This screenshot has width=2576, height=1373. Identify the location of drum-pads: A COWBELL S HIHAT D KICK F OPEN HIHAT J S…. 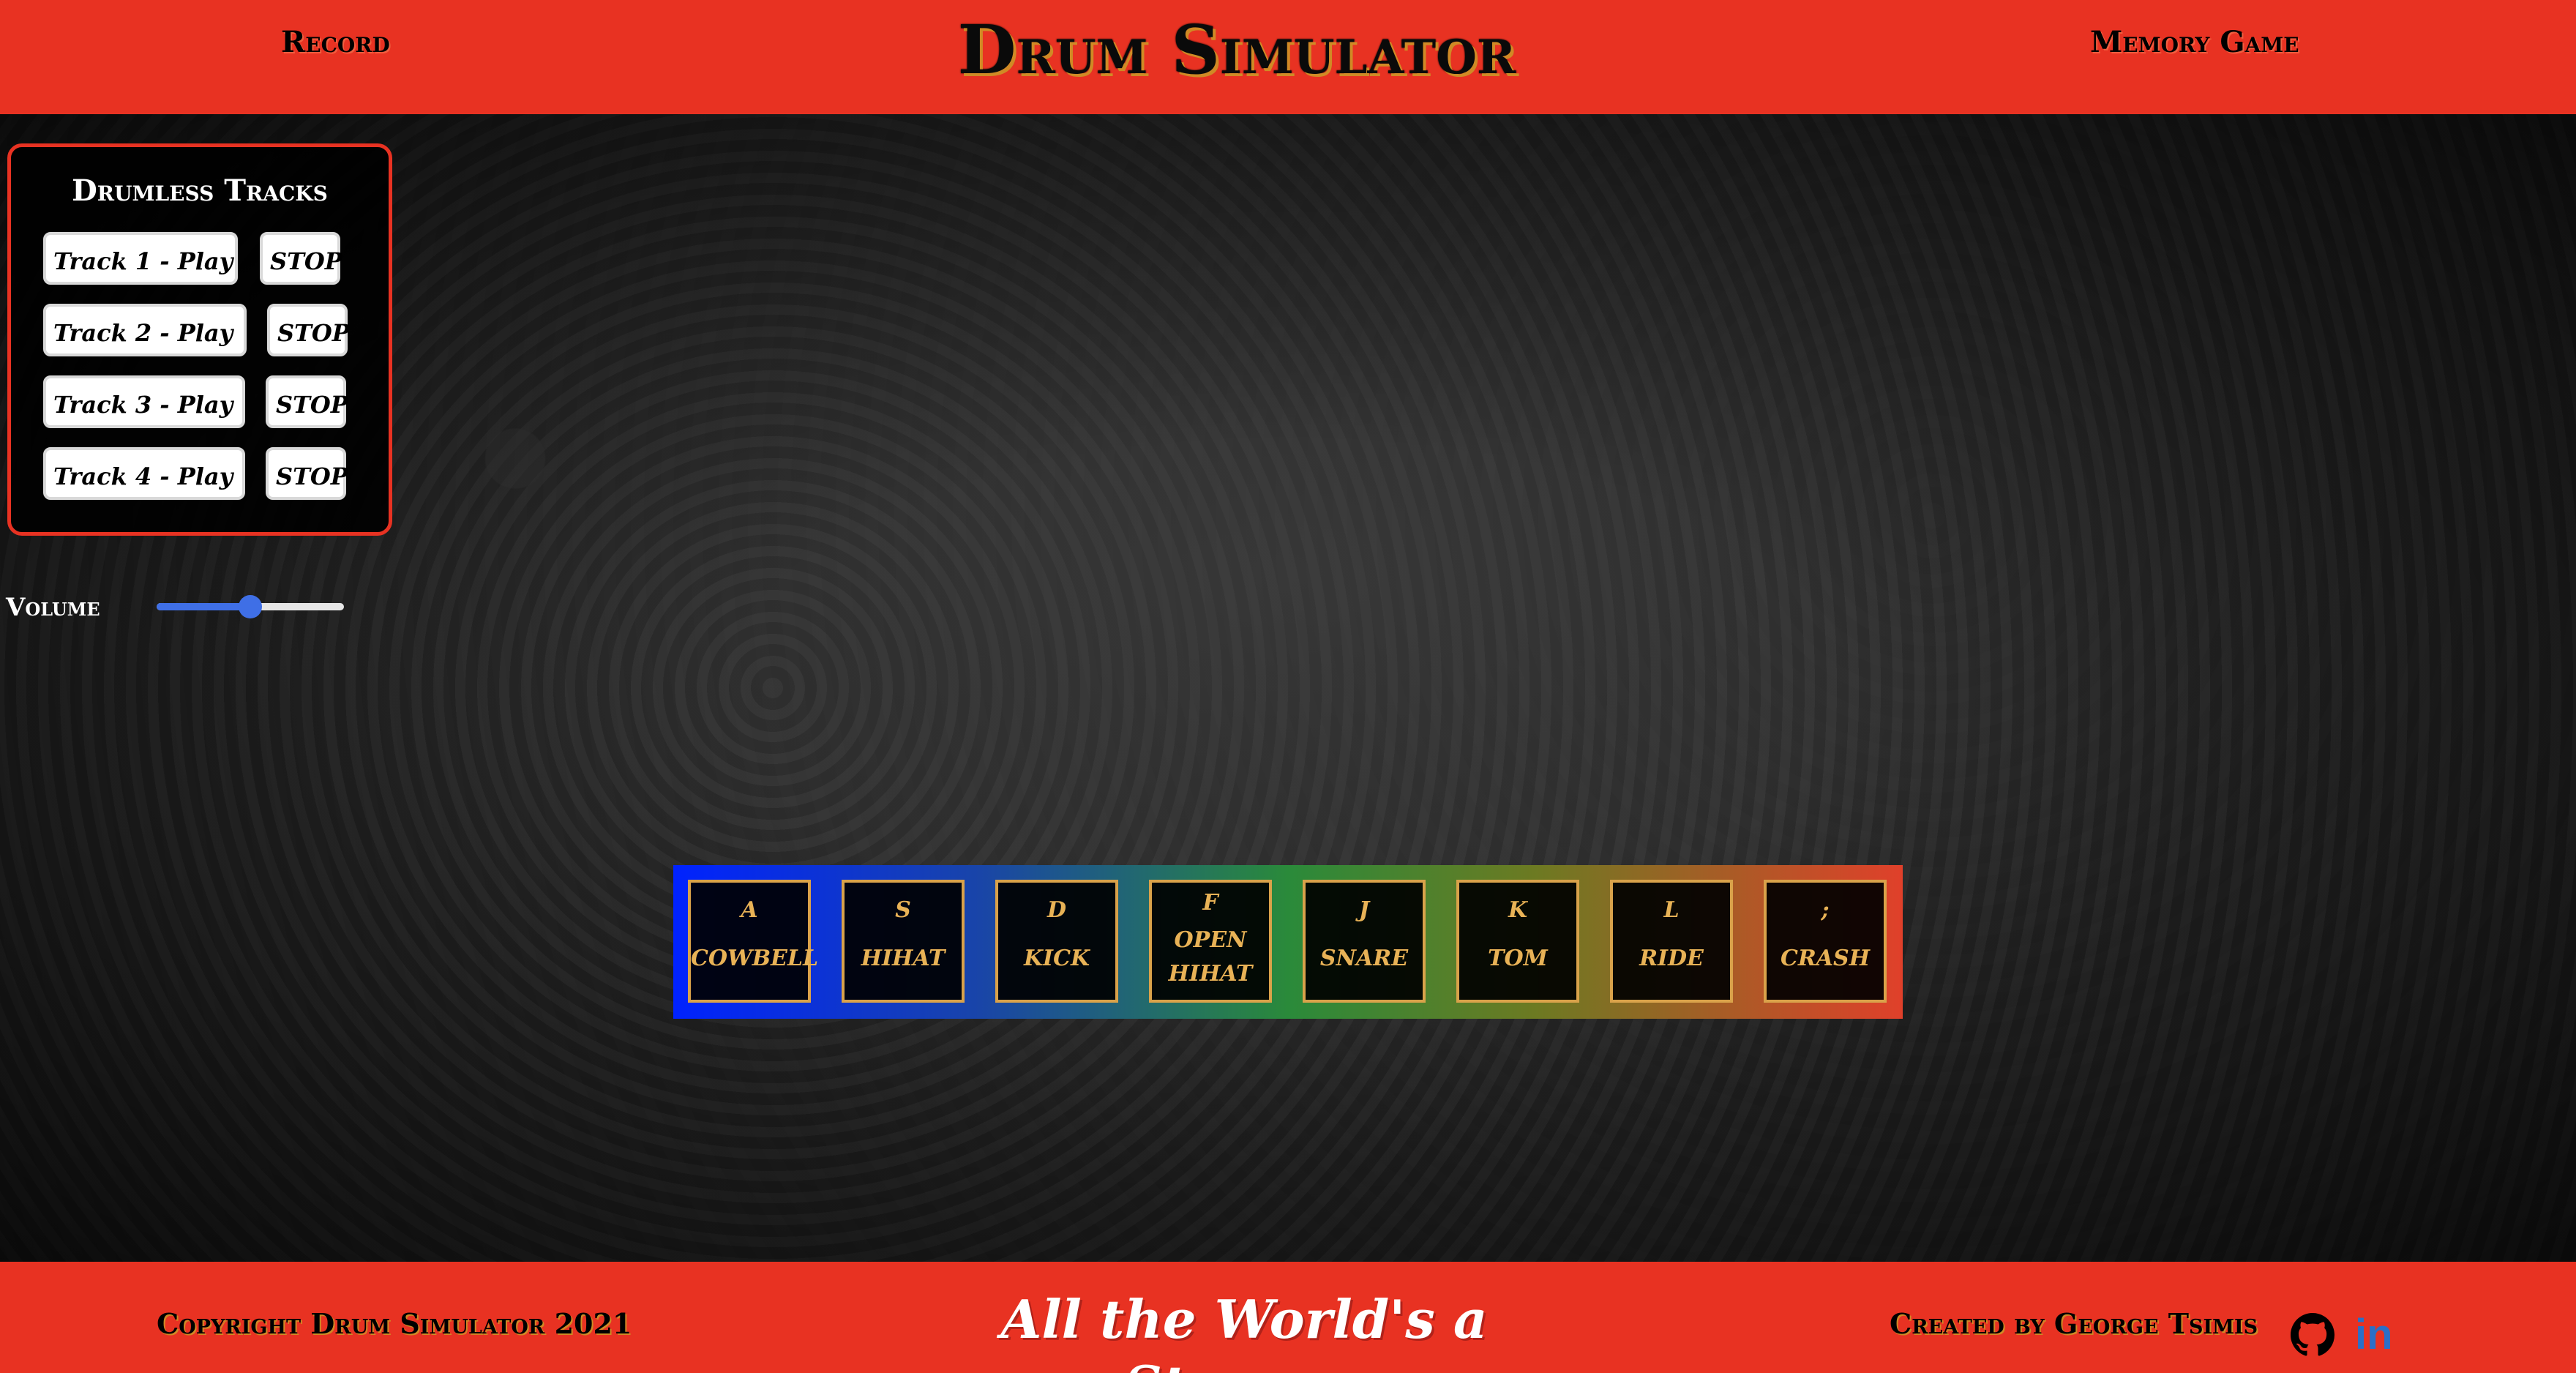
(1288, 942).